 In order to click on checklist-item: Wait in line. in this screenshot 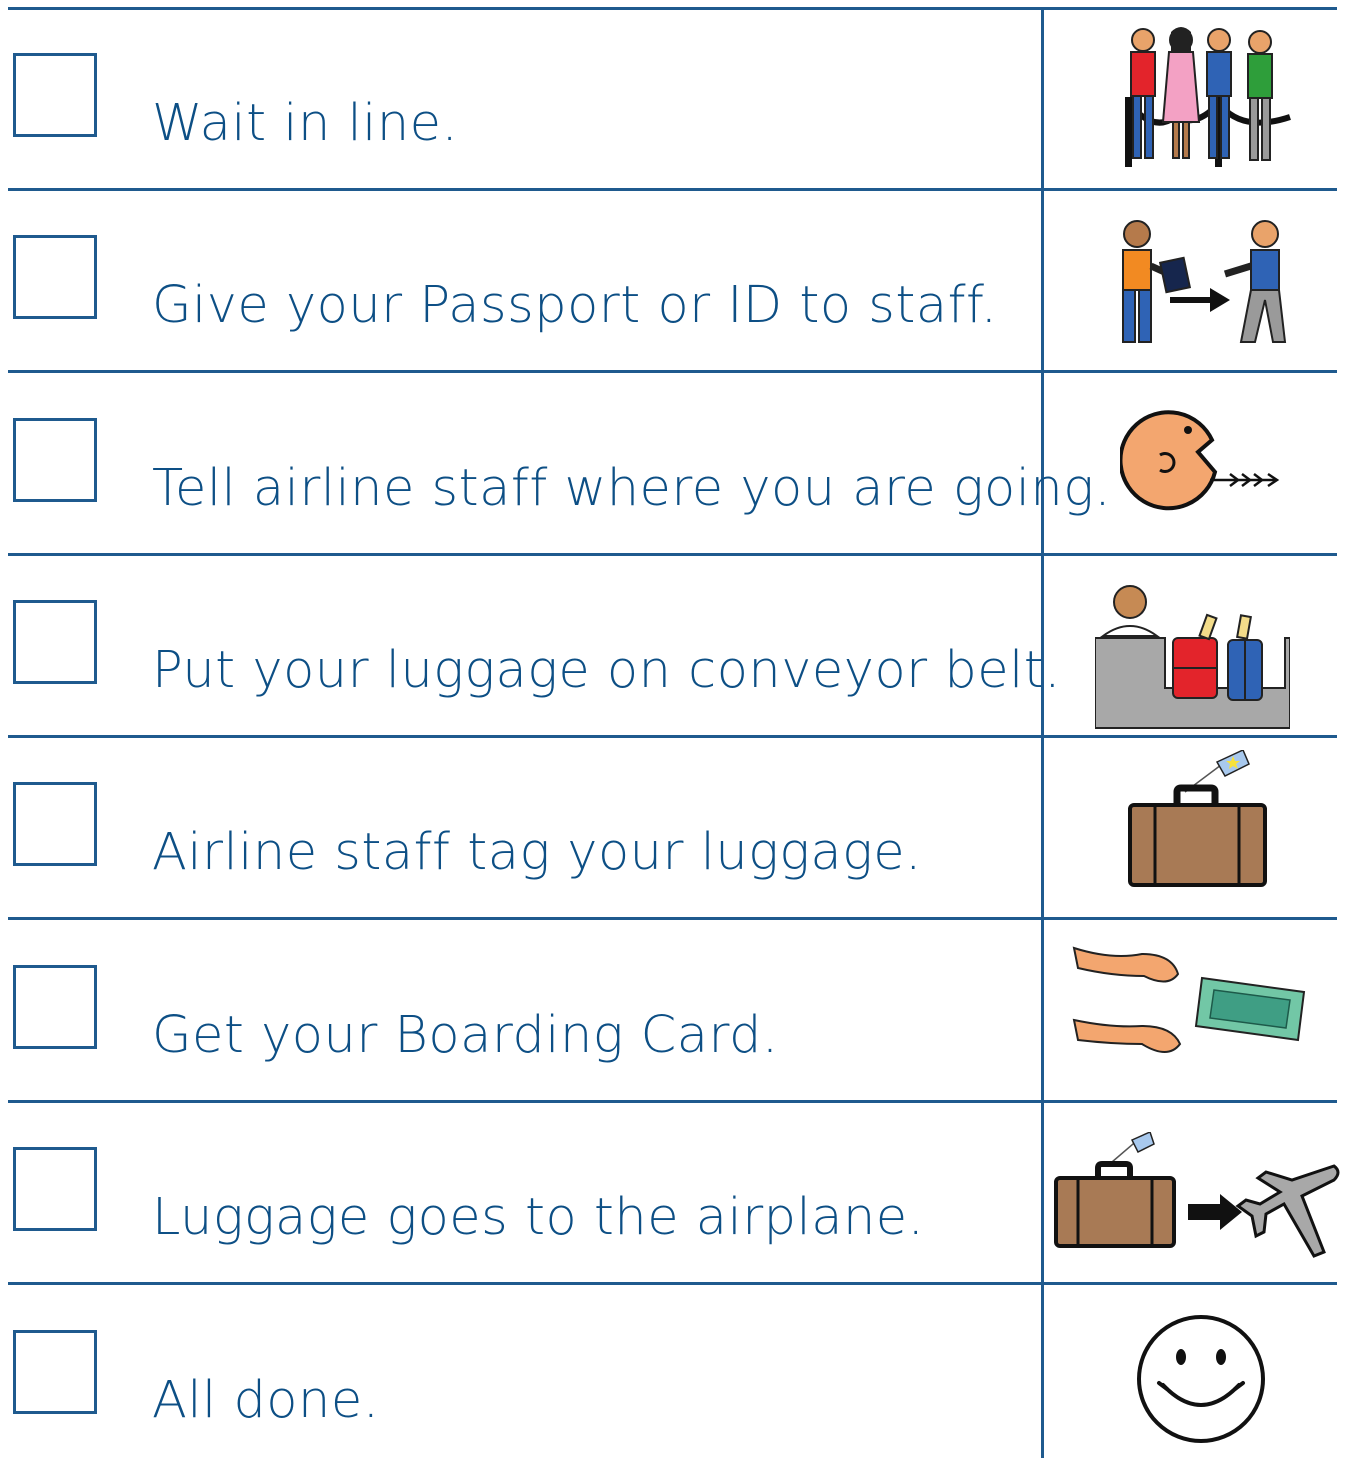, I will do `click(524, 98)`.